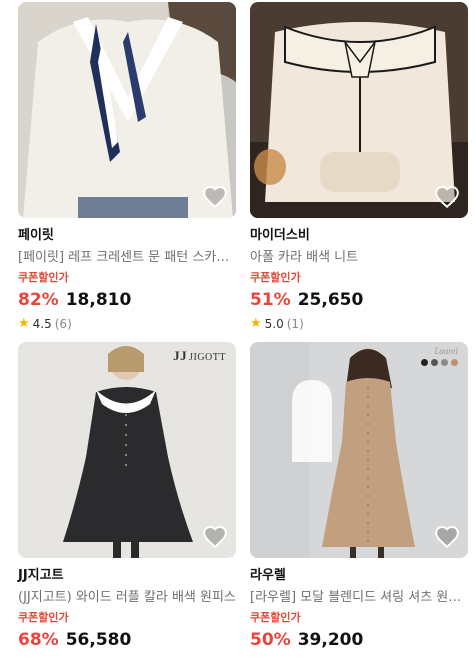 This screenshot has height=658, width=475. What do you see at coordinates (36, 235) in the screenshot?
I see `product-brand: 페이릿` at bounding box center [36, 235].